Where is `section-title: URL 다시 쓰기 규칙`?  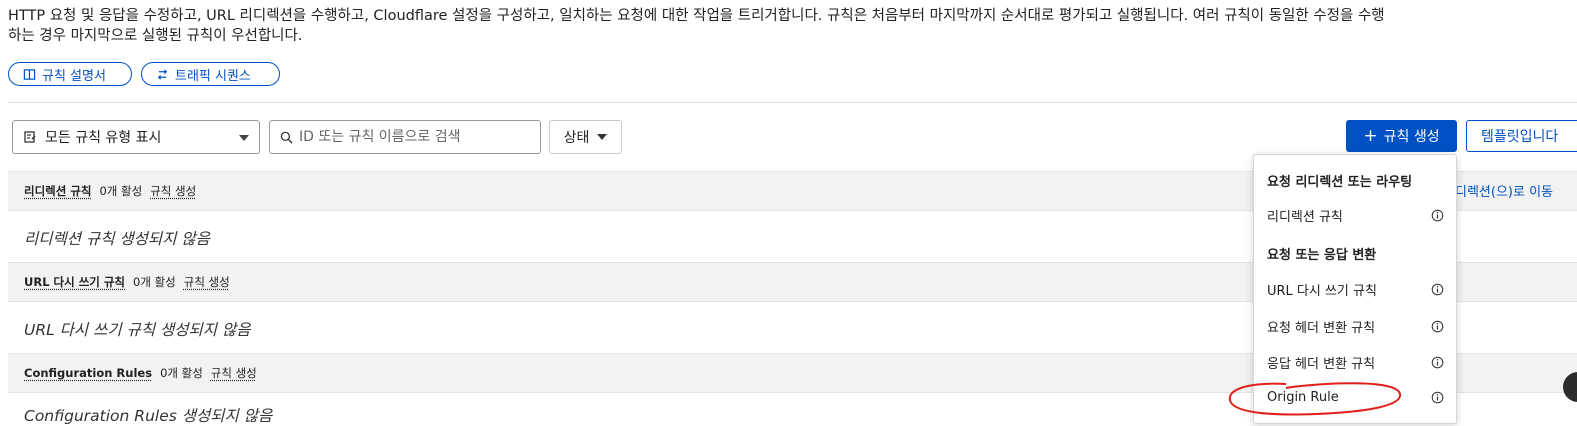 section-title: URL 다시 쓰기 규칙 is located at coordinates (74, 282).